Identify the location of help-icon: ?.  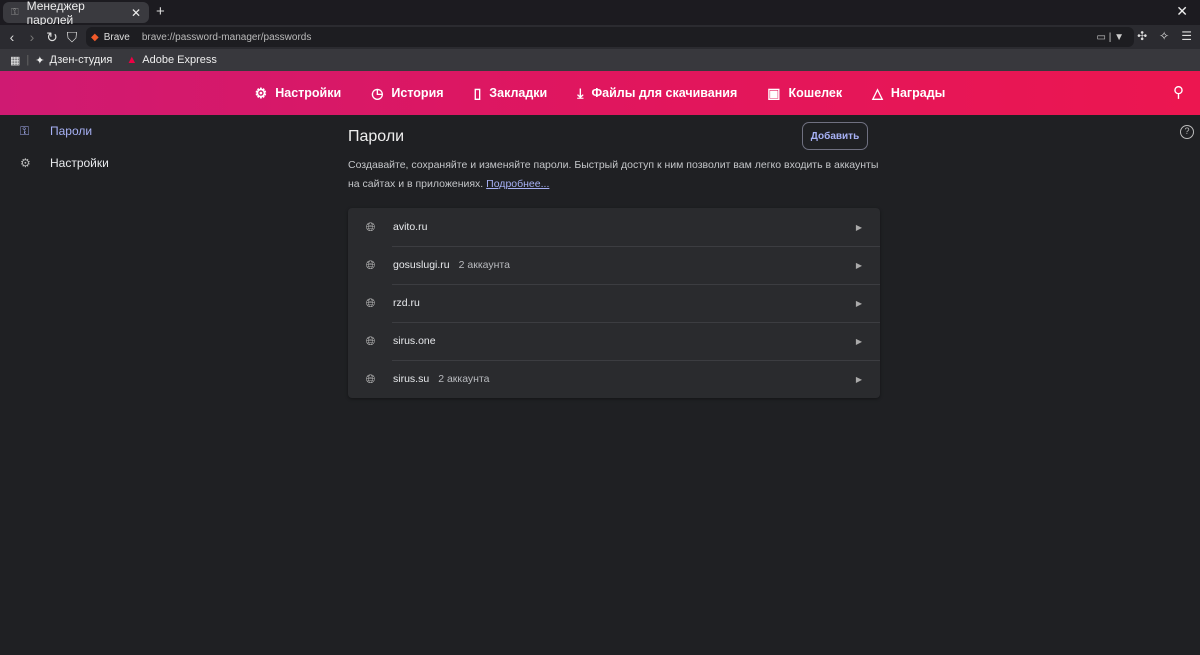
(1187, 132).